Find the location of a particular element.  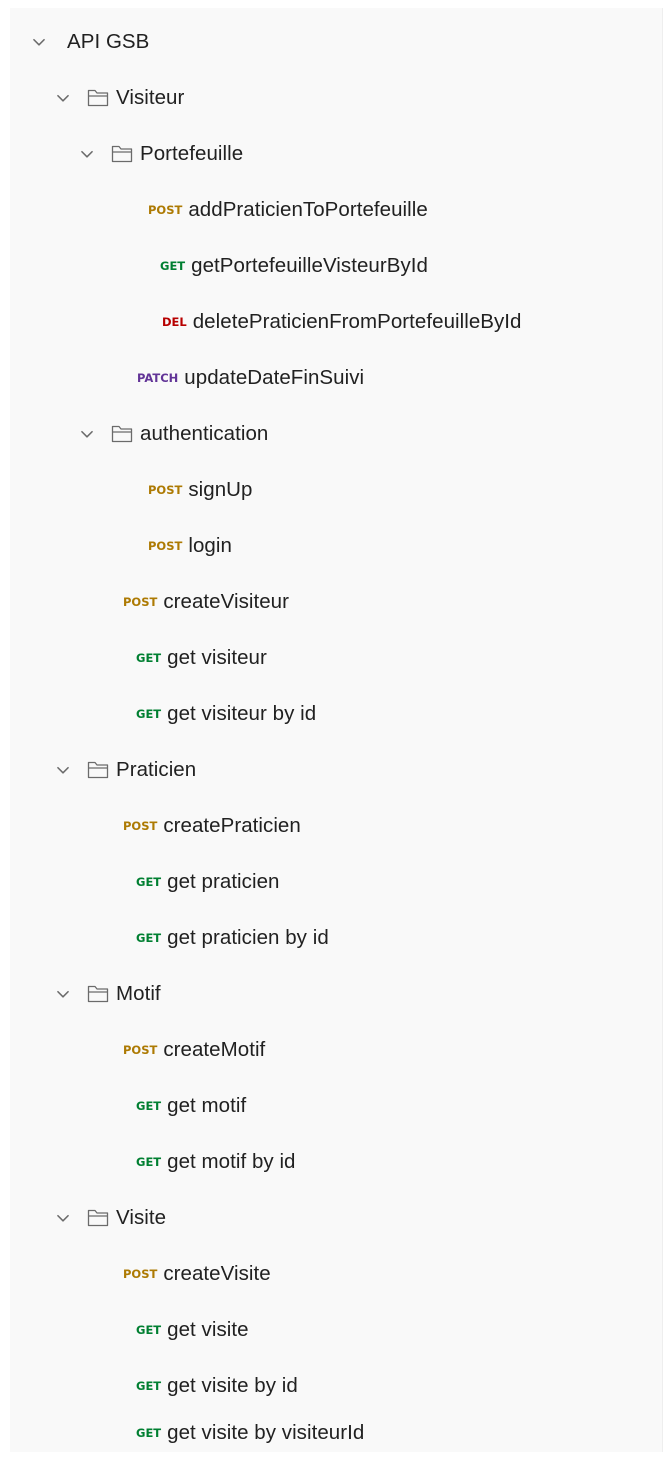

tree-request-item: POST createVisite is located at coordinates (336, 1274).